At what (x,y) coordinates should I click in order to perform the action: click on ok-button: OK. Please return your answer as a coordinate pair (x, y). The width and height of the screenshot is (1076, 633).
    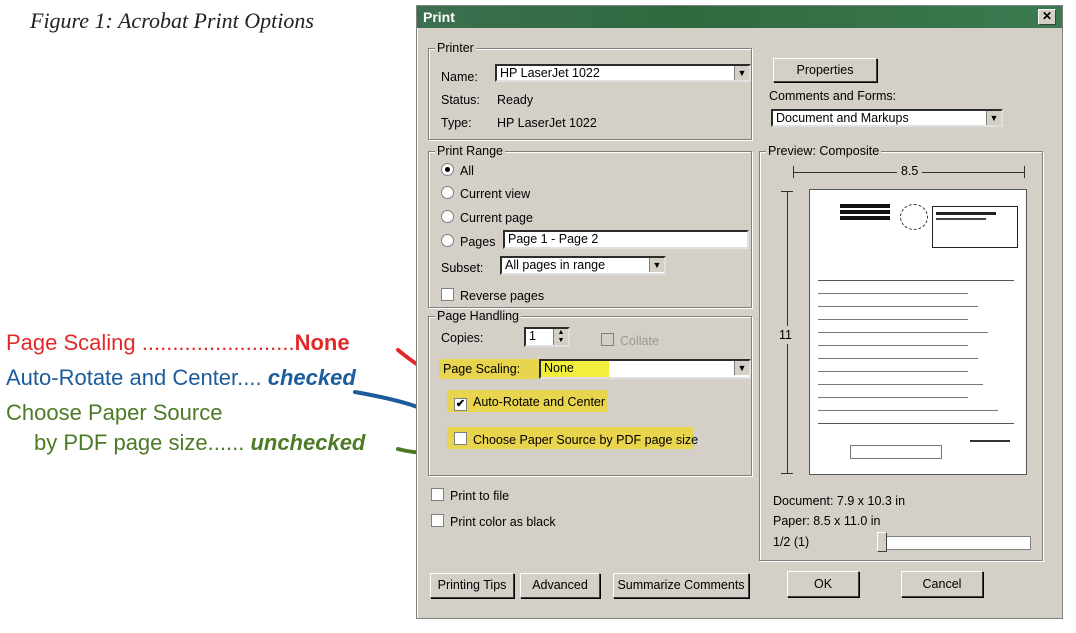
    Looking at the image, I should click on (823, 584).